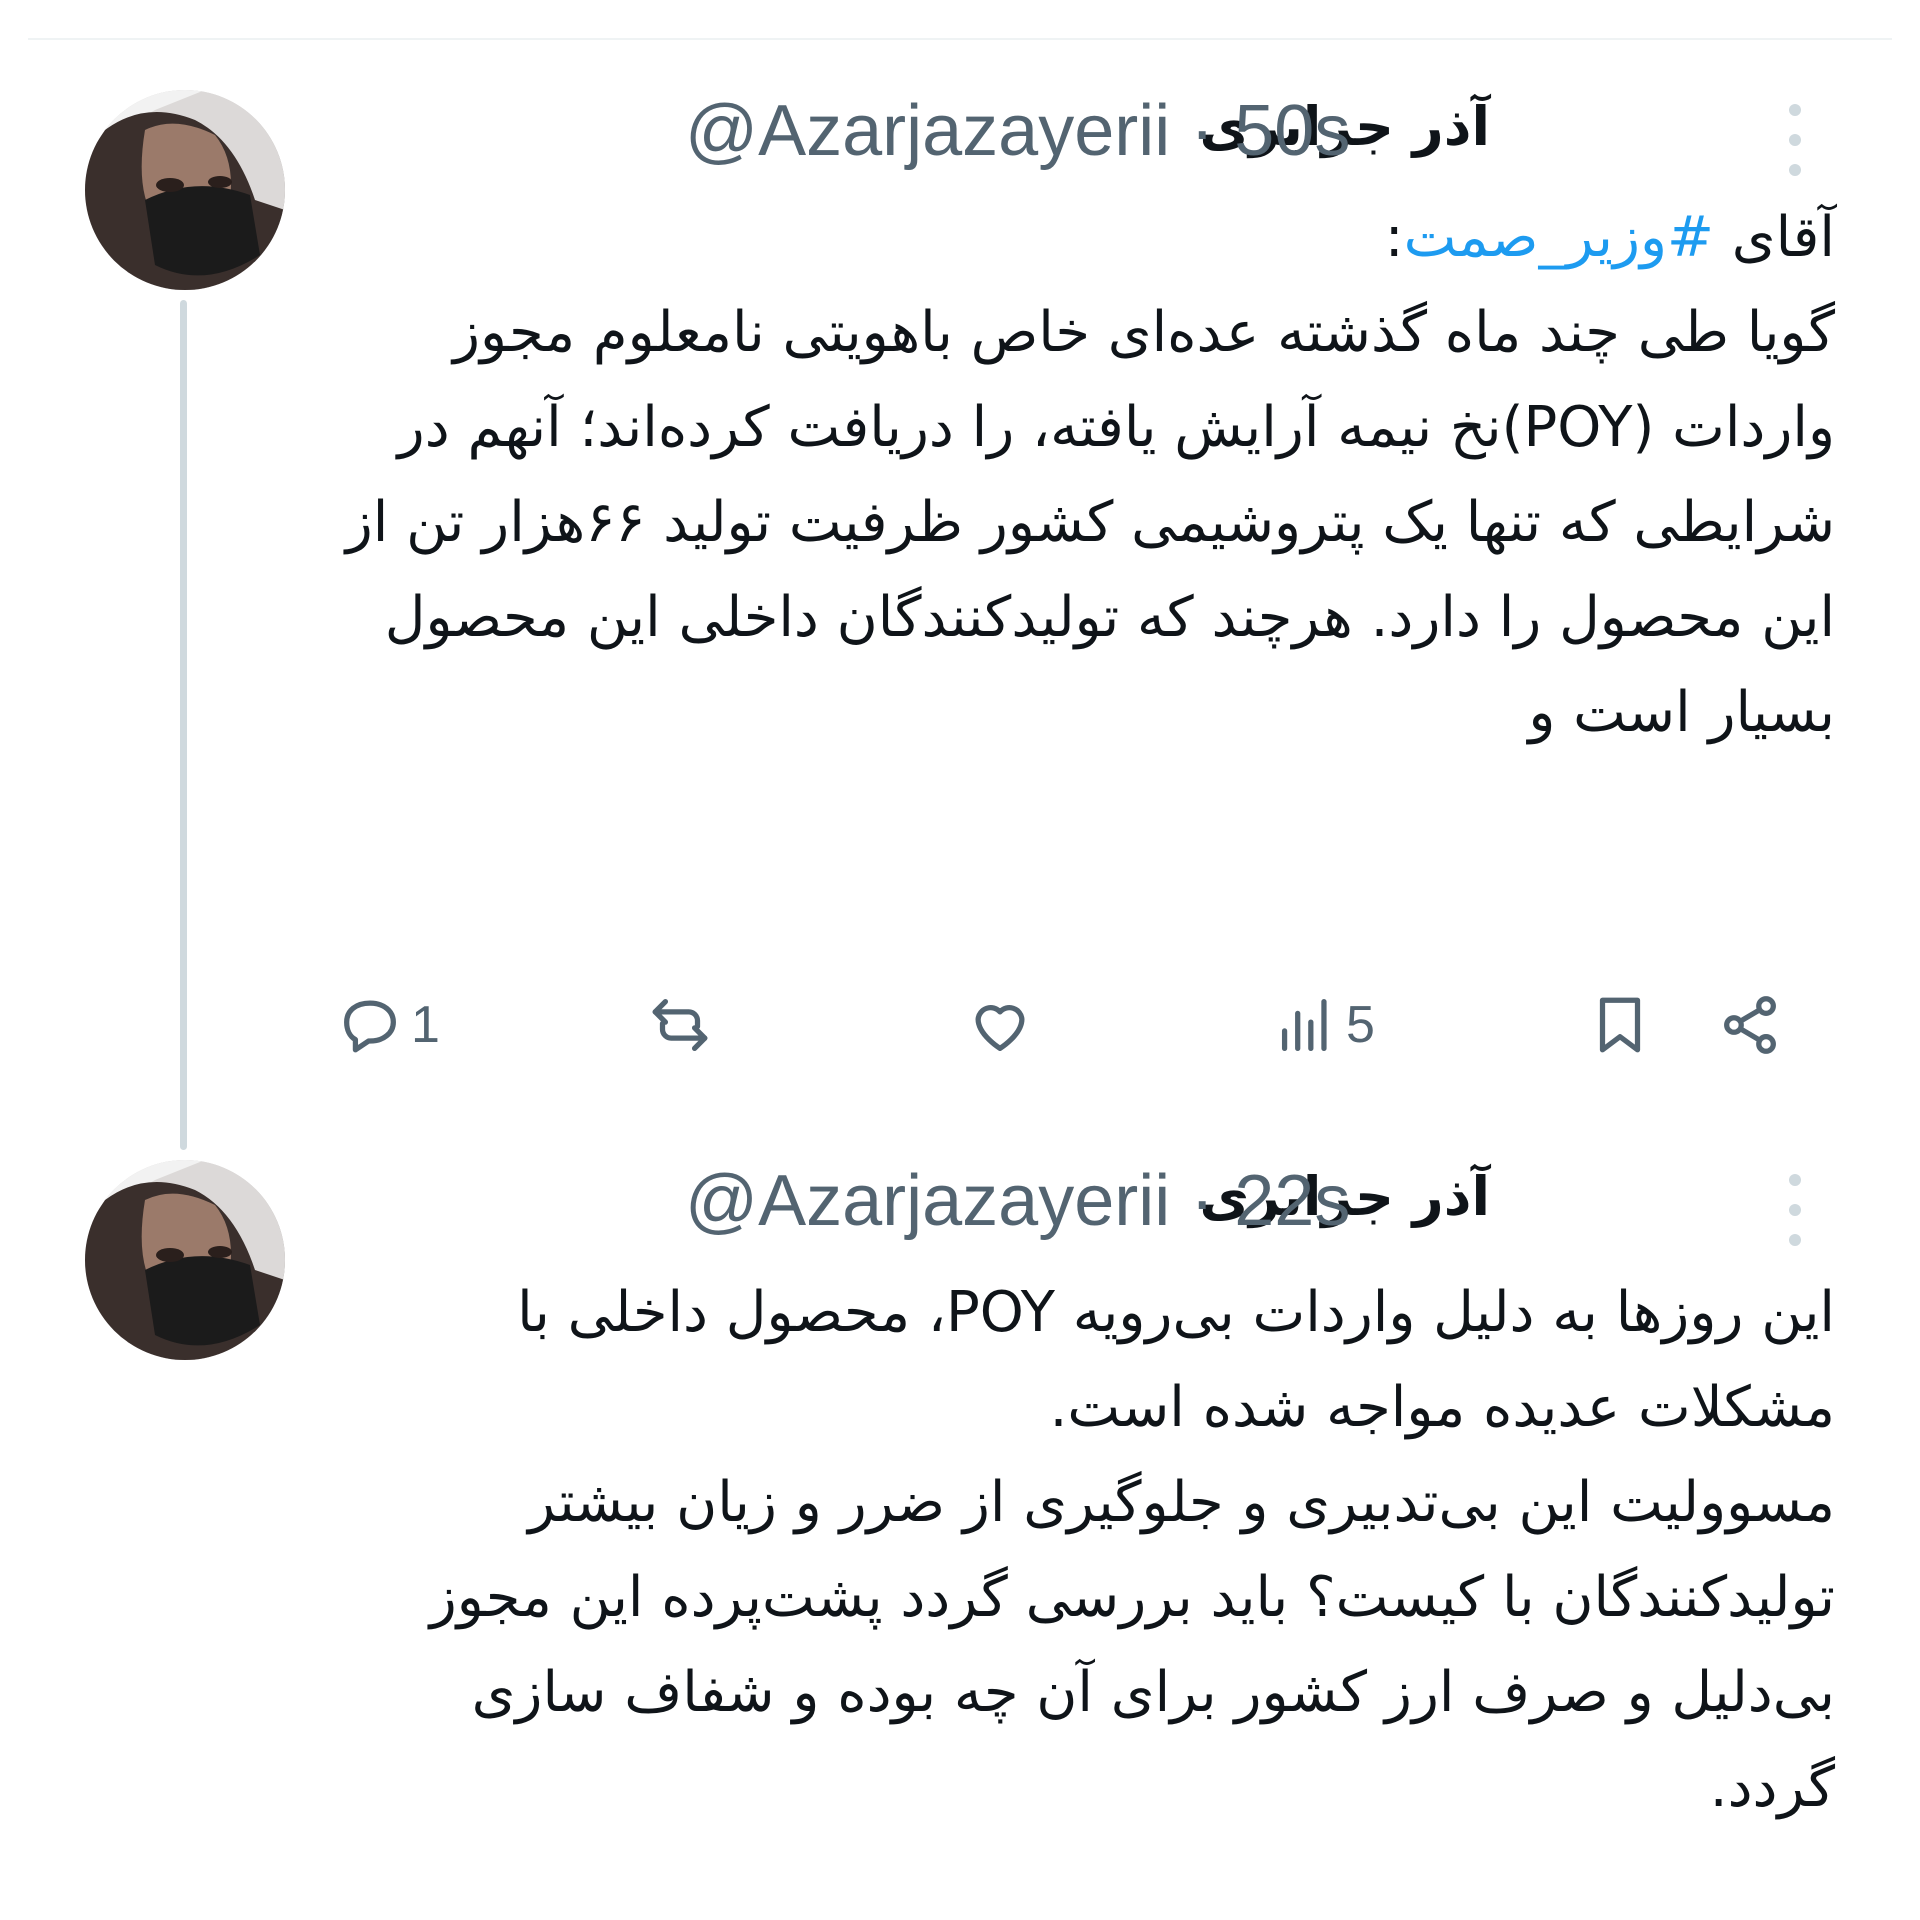 The width and height of the screenshot is (1920, 1920). Describe the element at coordinates (1559, 237) in the screenshot. I see `hashtag-link: #وزیر_صمت` at that location.